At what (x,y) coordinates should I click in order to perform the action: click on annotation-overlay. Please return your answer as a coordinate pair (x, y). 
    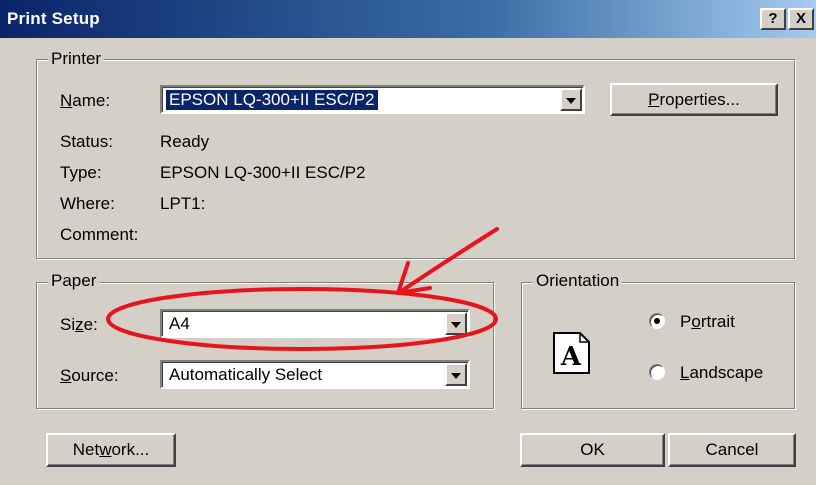
    Looking at the image, I should click on (302, 289).